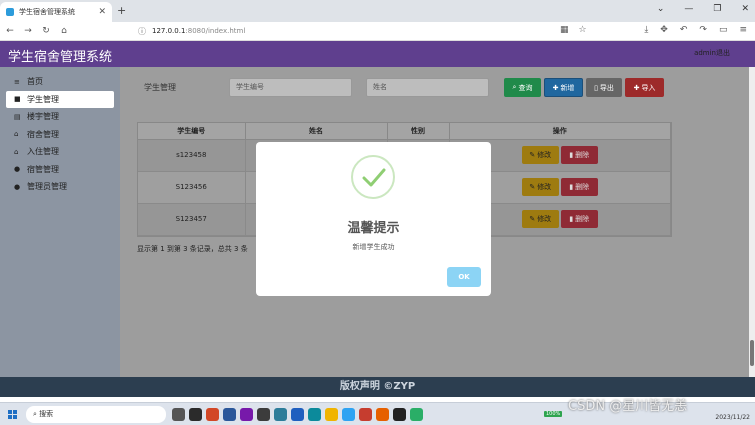  I want to click on search-icon: ⌕, so click(514, 87).